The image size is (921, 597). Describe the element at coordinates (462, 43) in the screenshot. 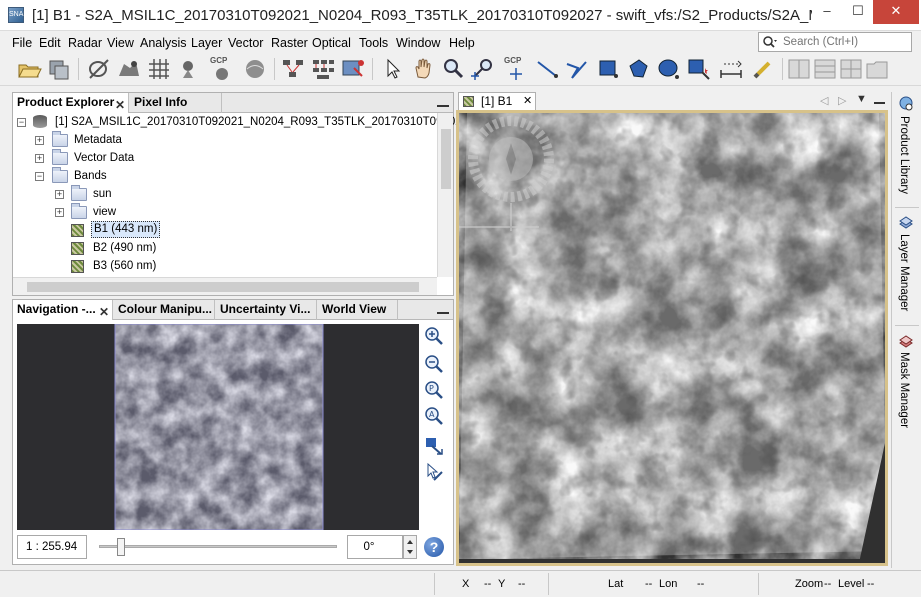

I see `menu-help: Help` at that location.